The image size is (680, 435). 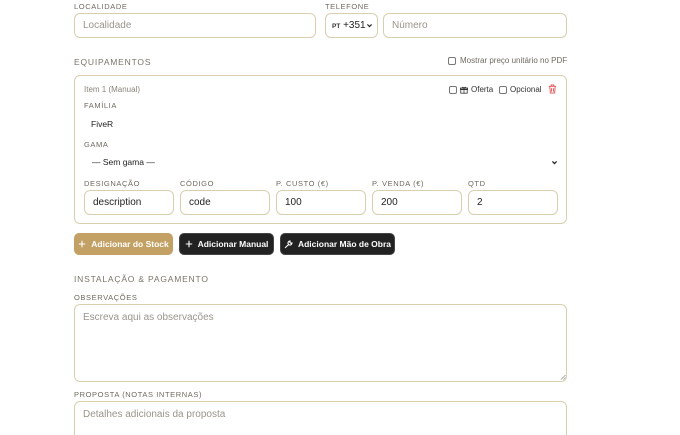 What do you see at coordinates (320, 343) in the screenshot?
I see `notes-textarea: Escreva aqui as observações` at bounding box center [320, 343].